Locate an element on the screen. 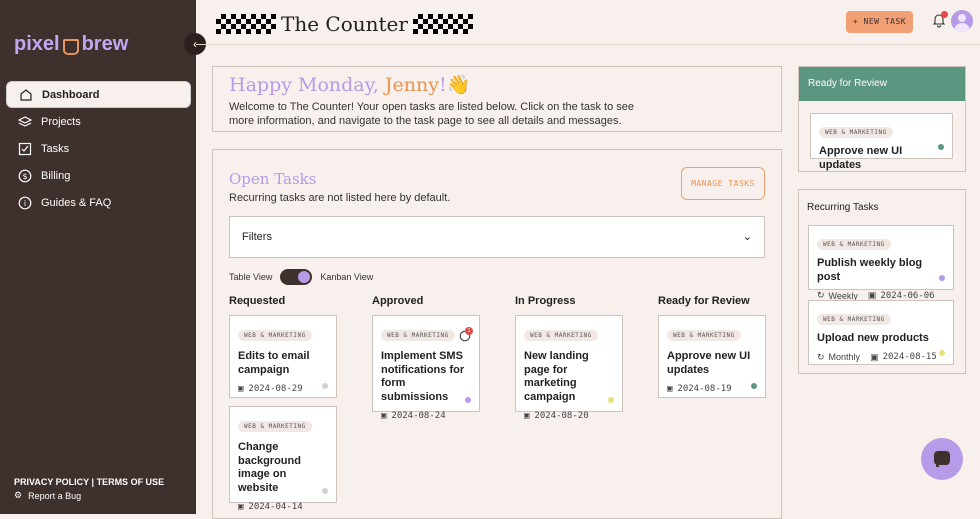 The width and height of the screenshot is (980, 519). pixelbrew-logo: pixel brew is located at coordinates (71, 44).